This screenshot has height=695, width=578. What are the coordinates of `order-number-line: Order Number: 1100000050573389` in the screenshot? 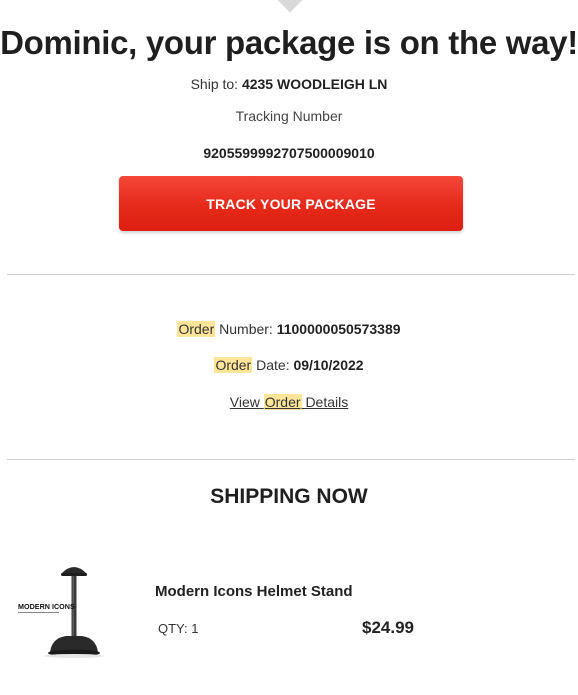 It's located at (289, 329).